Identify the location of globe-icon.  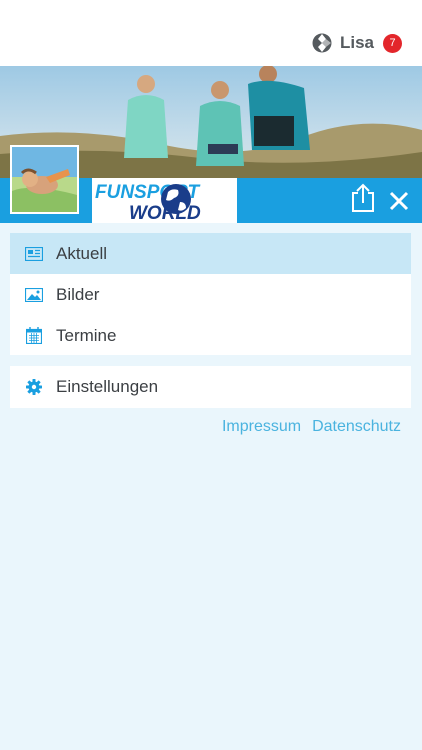
(176, 199).